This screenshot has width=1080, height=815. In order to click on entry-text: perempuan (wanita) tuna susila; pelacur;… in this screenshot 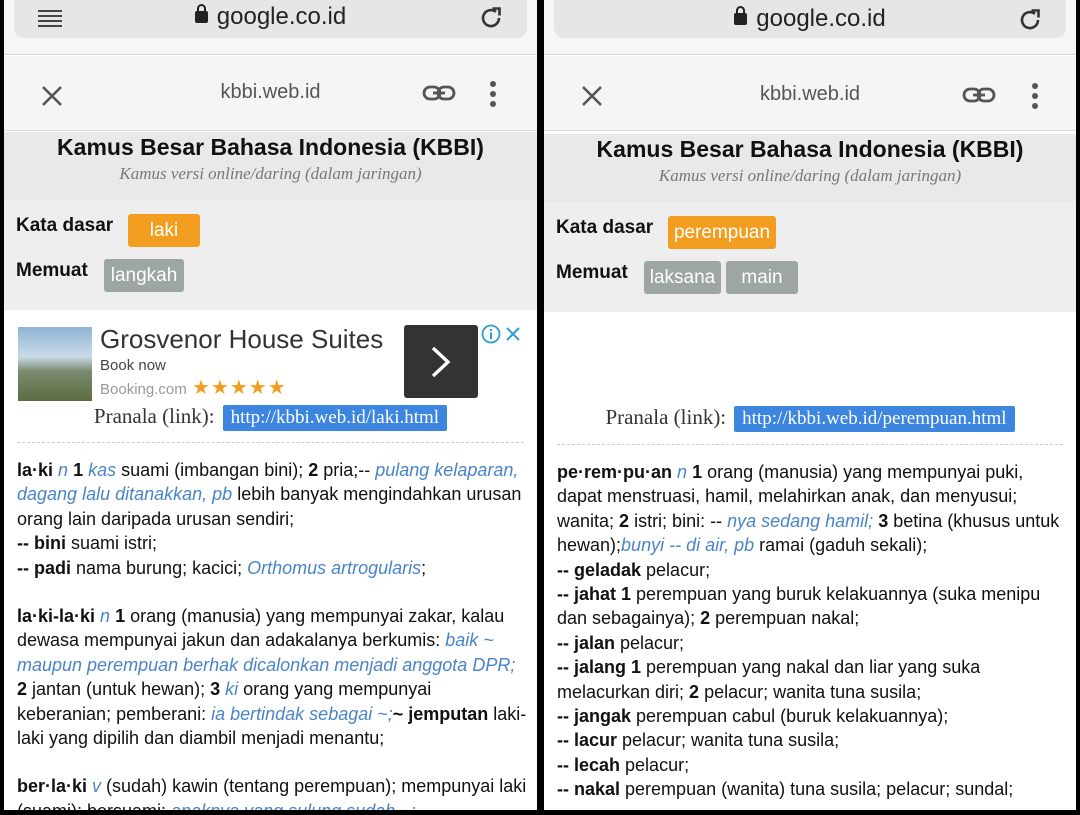, I will do `click(817, 789)`.